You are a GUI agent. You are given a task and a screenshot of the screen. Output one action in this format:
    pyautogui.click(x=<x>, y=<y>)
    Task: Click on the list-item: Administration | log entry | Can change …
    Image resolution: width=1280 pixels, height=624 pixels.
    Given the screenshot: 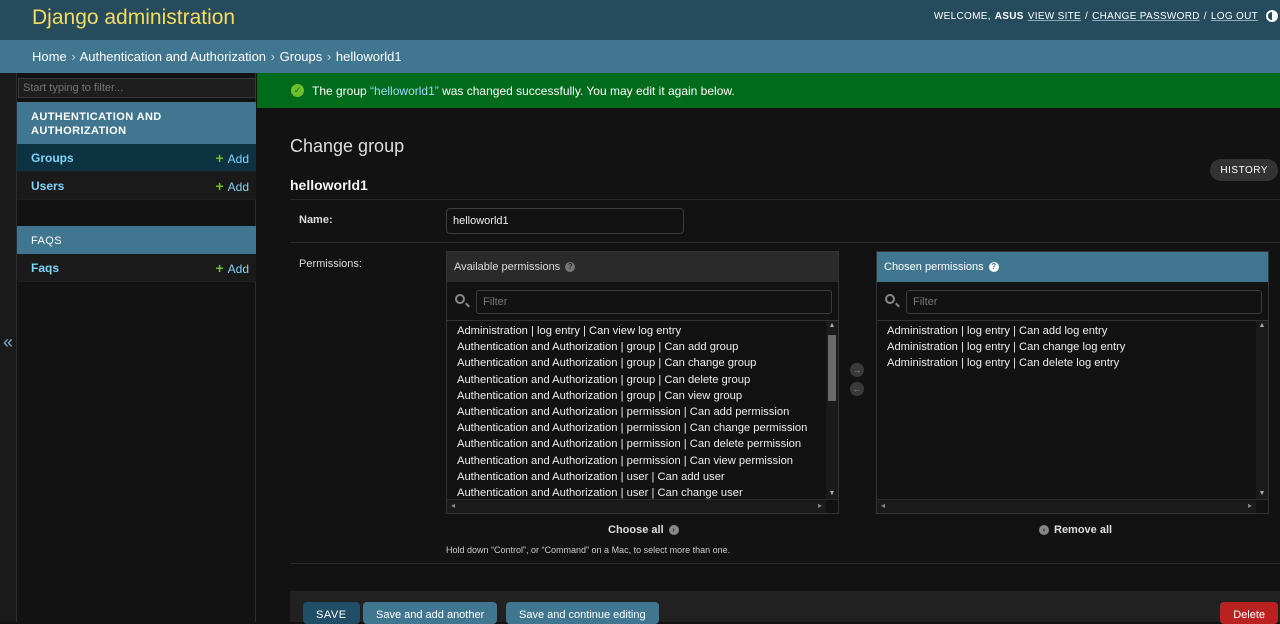 What is the action you would take?
    pyautogui.click(x=1077, y=347)
    